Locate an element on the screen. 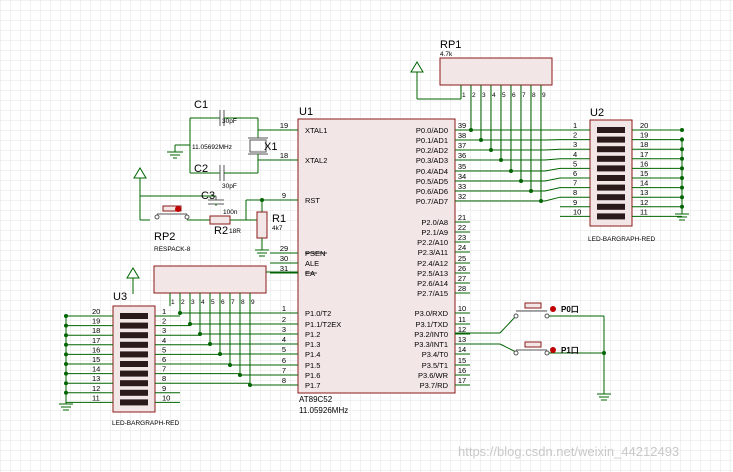 The height and width of the screenshot is (472, 733). mcu-pin-number: 18 is located at coordinates (284, 155).